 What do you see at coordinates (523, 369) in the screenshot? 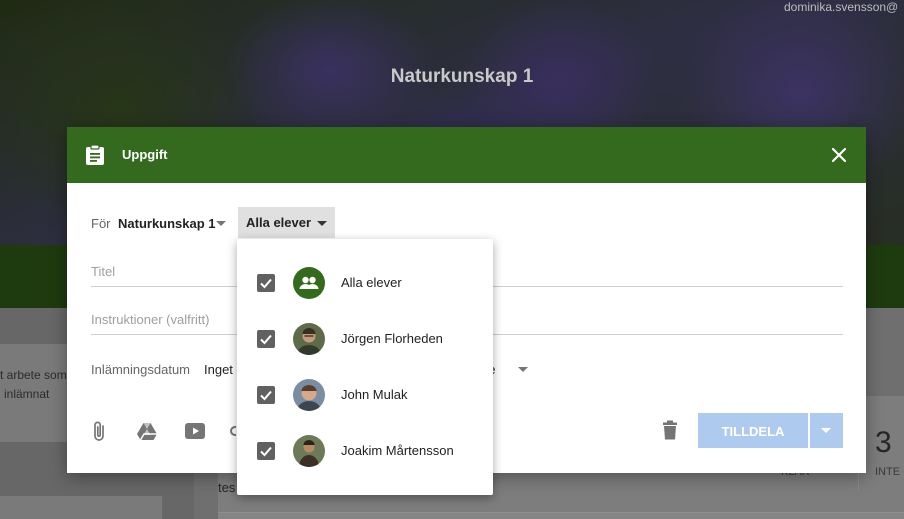
I see `topic-chevron-down-icon` at bounding box center [523, 369].